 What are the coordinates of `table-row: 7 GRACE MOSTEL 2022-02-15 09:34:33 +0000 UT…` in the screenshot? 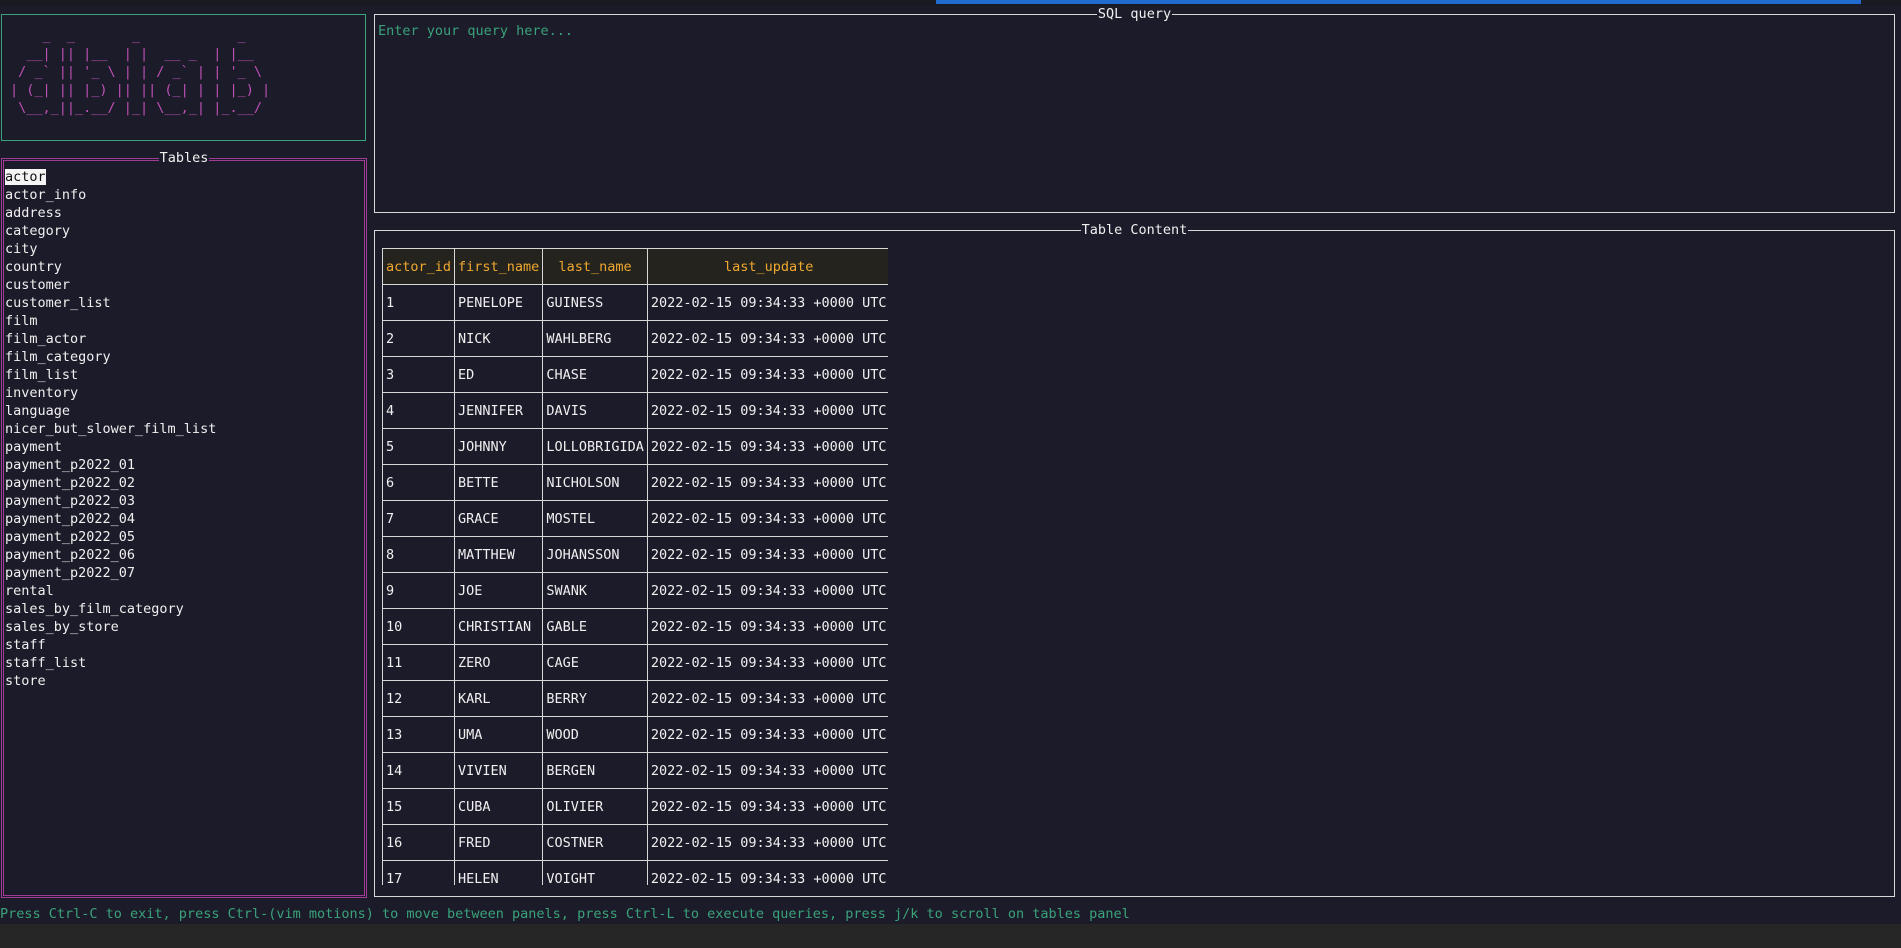 It's located at (635, 518).